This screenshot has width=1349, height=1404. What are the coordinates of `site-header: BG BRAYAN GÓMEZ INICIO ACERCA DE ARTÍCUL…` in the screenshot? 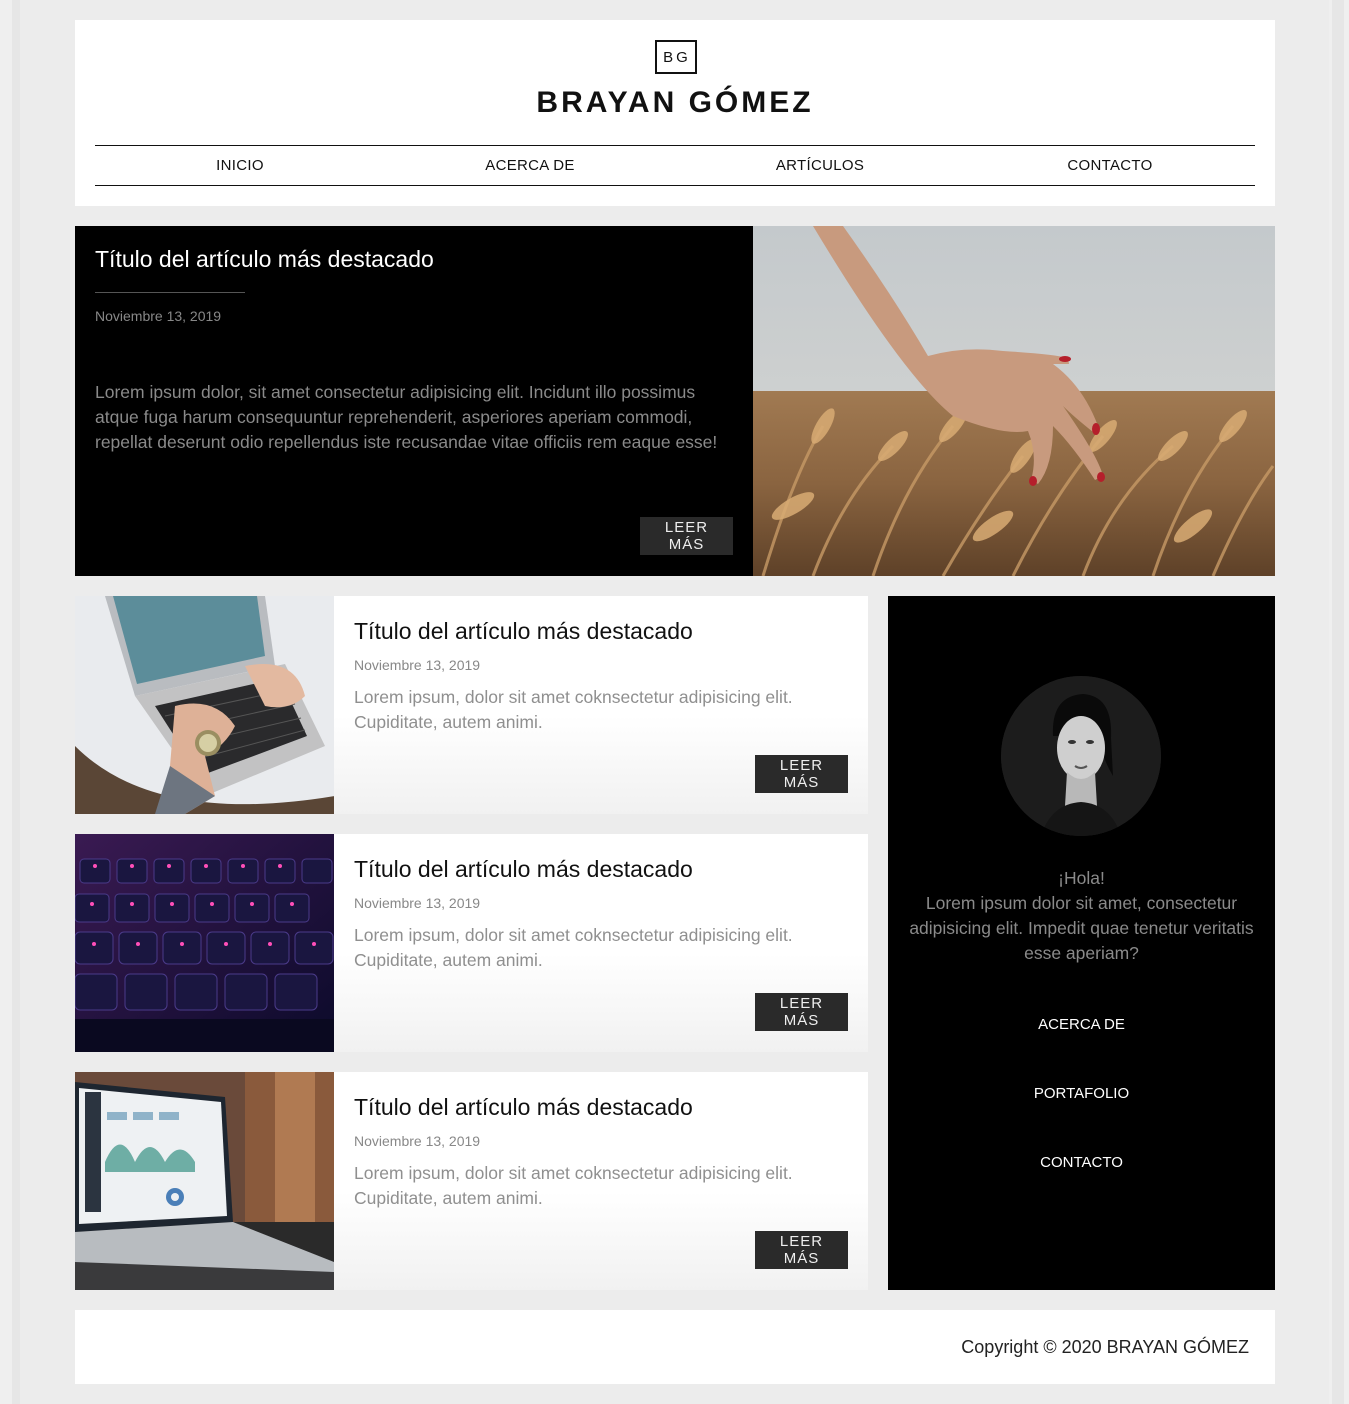 It's located at (675, 113).